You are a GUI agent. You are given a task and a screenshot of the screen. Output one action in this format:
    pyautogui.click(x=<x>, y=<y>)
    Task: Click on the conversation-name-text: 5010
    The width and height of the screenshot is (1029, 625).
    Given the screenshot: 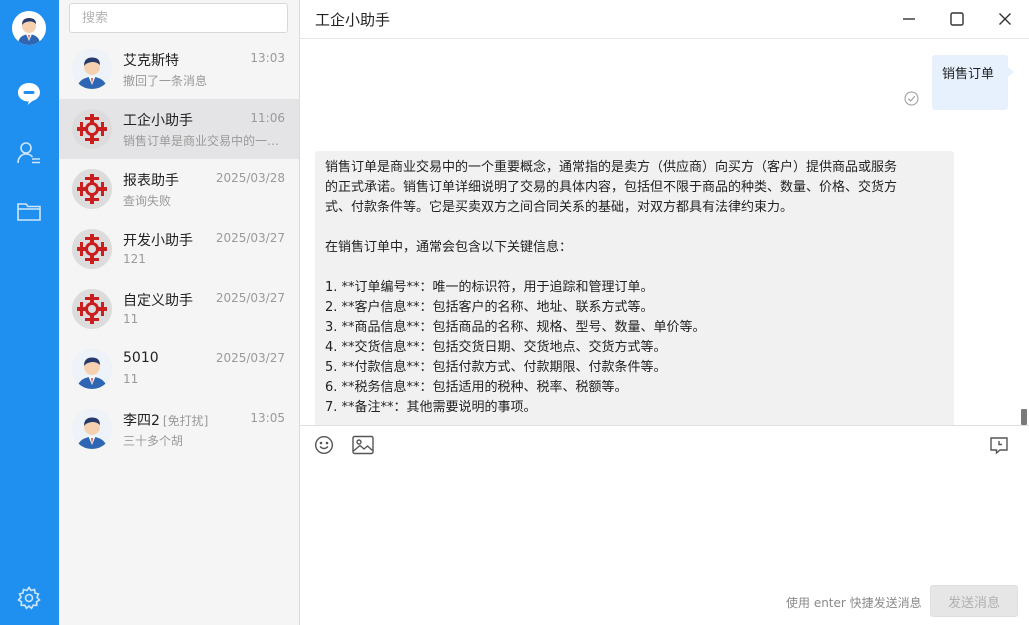 What is the action you would take?
    pyautogui.click(x=141, y=358)
    